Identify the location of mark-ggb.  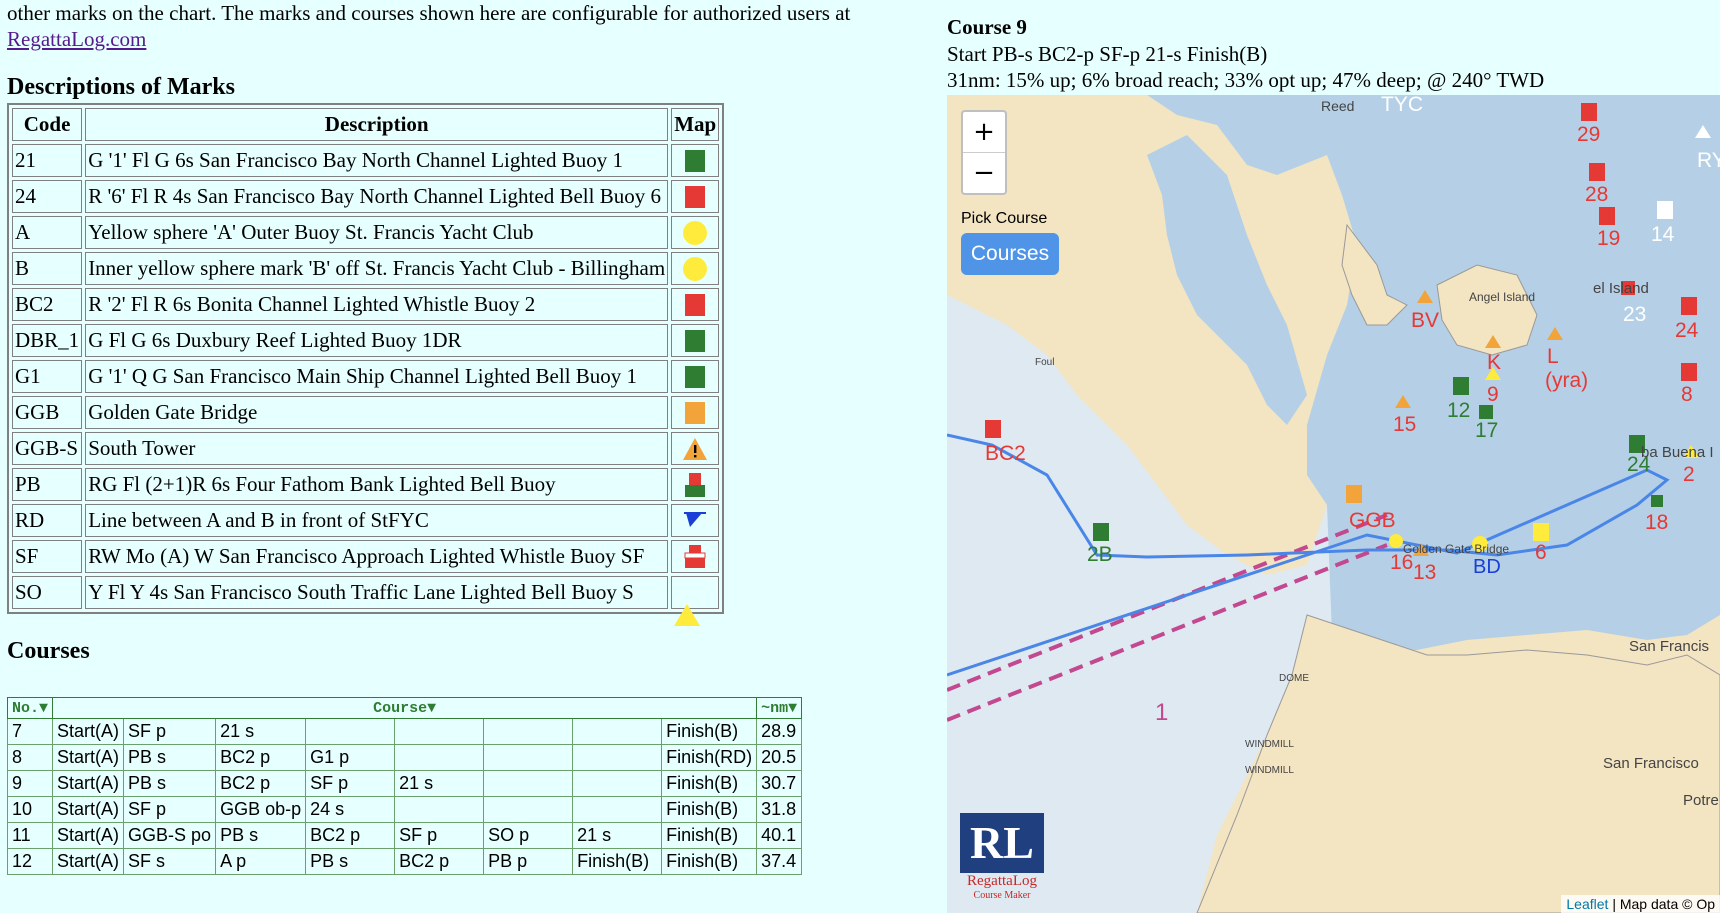
(1354, 494).